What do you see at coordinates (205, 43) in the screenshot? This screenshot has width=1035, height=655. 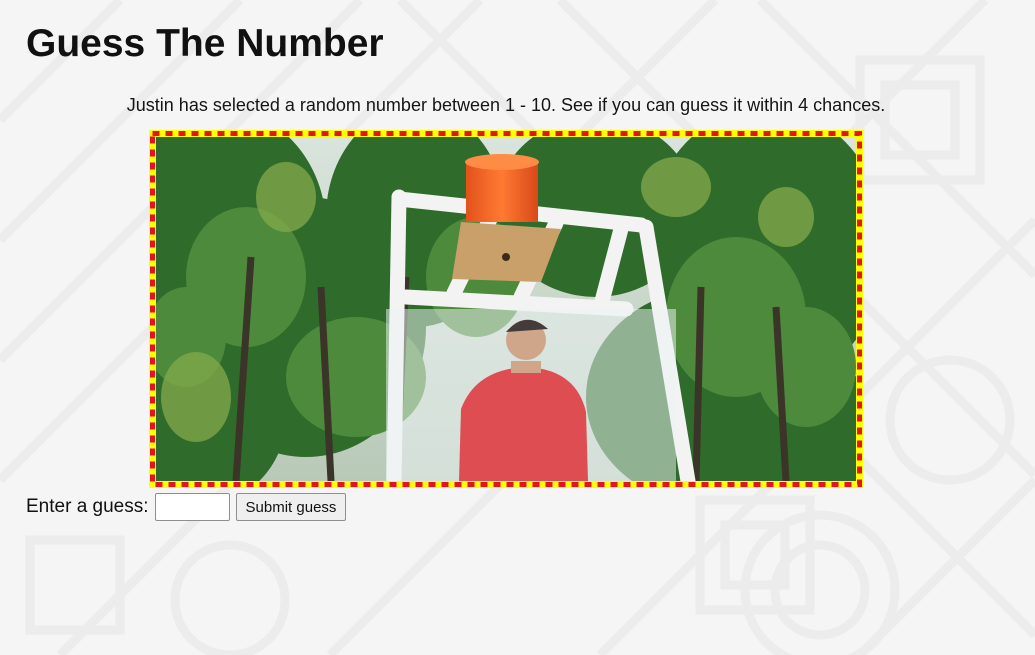 I see `page-title: Guess The Number` at bounding box center [205, 43].